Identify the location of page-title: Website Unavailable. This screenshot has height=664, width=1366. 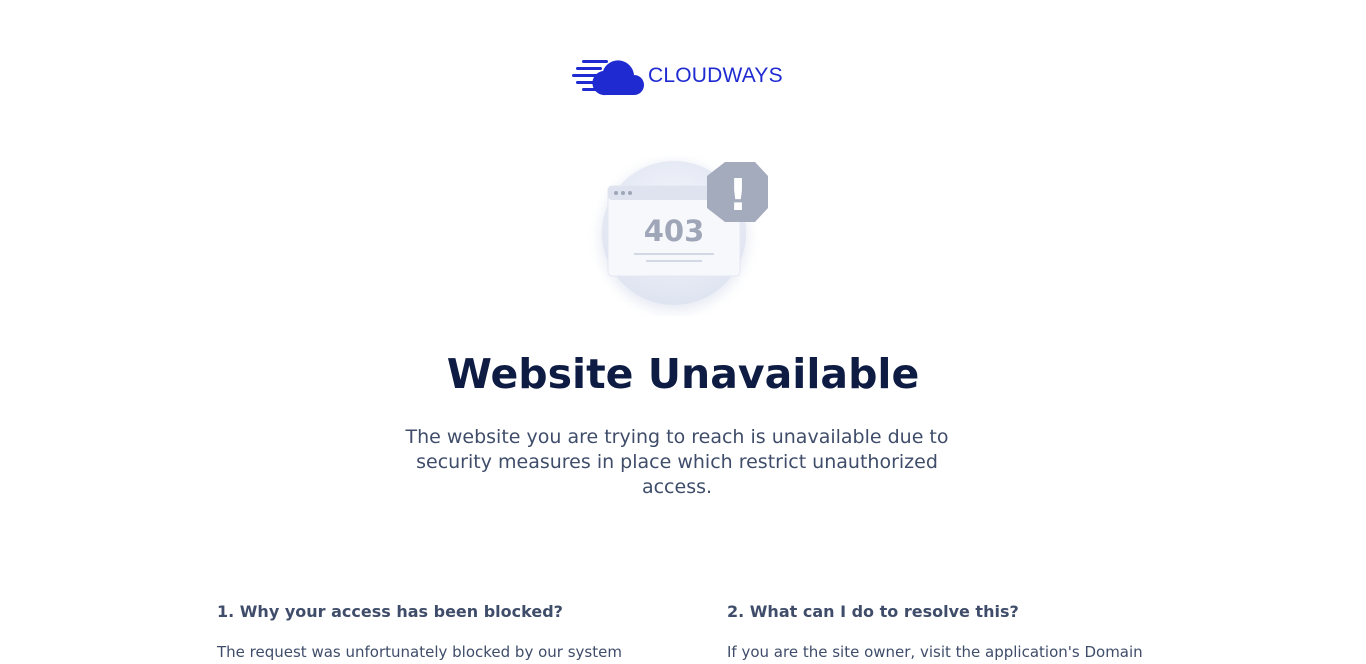
(683, 374).